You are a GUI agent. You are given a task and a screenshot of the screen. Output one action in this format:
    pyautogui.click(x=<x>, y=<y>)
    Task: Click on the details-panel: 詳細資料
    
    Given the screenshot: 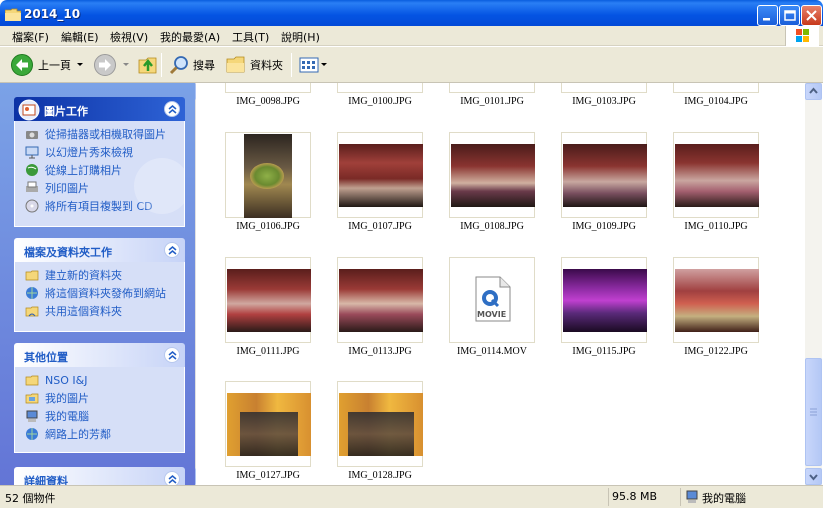 What is the action you would take?
    pyautogui.click(x=99, y=476)
    